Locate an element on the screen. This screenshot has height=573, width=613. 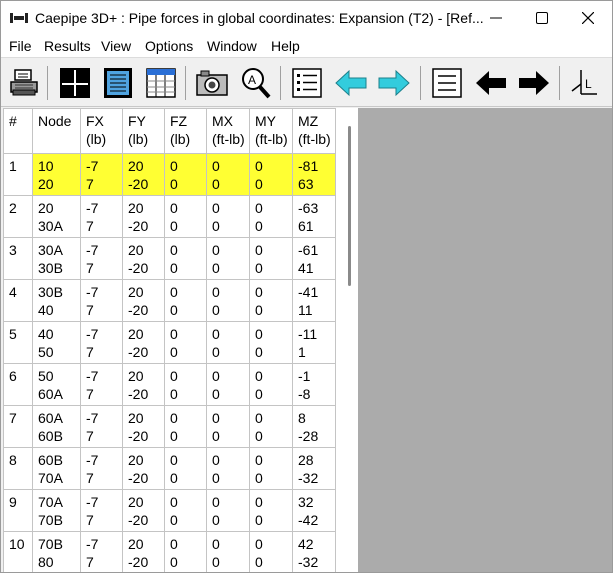
header-fy: FY (lb) is located at coordinates (143, 131).